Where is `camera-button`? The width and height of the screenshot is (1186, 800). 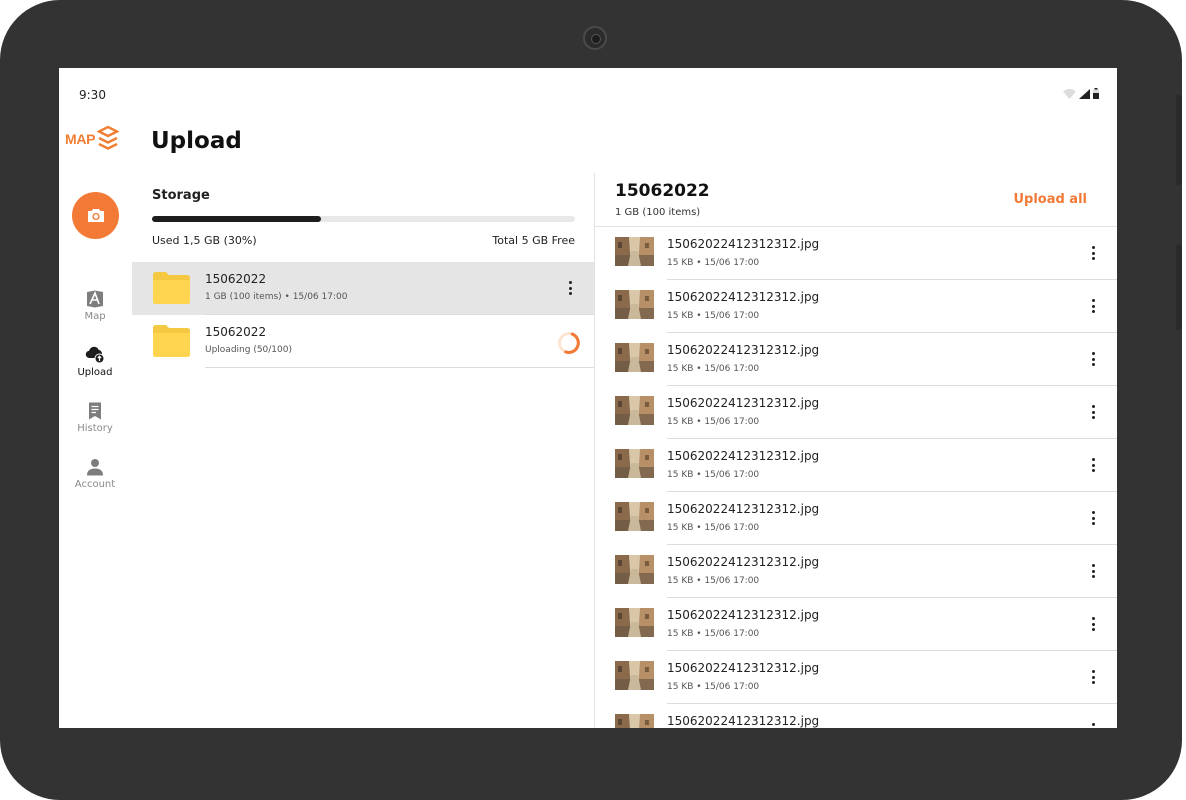
camera-button is located at coordinates (95, 215).